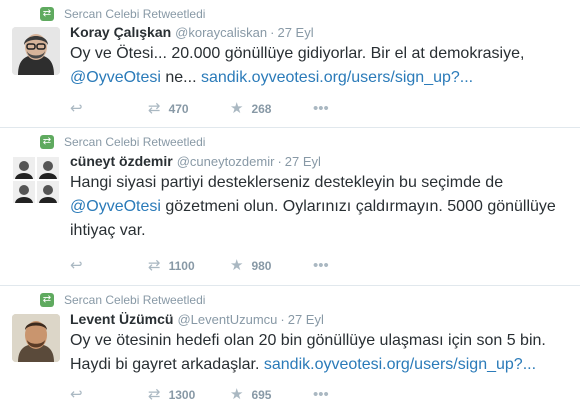 This screenshot has width=580, height=414. Describe the element at coordinates (250, 109) in the screenshot. I see `favorite-button: ★ 268` at that location.